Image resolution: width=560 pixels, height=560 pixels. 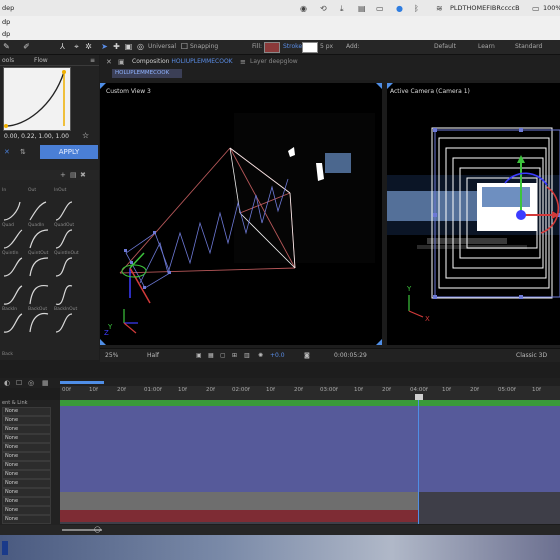 I want to click on stroke-label: Stroke:, so click(x=294, y=46).